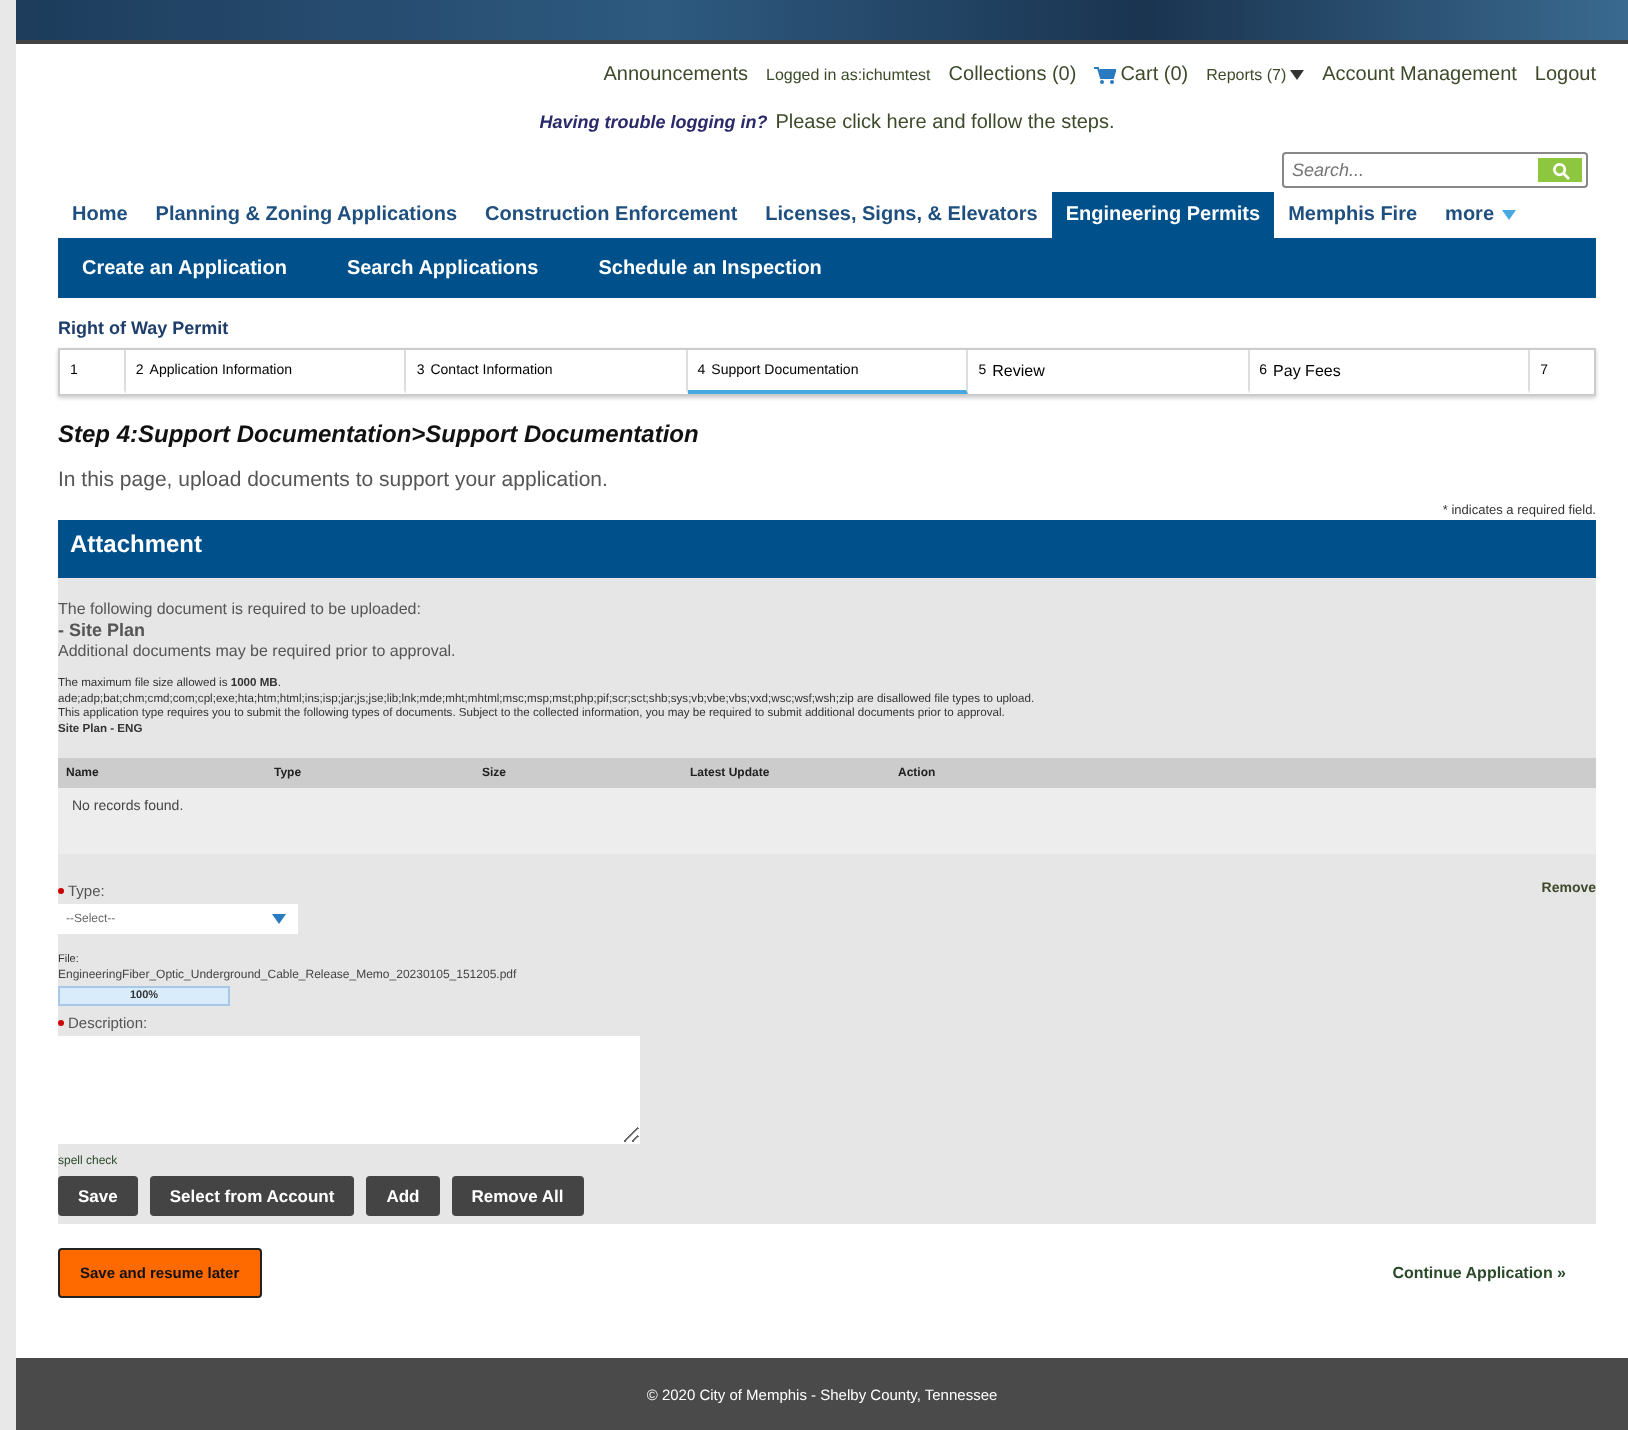 Image resolution: width=1628 pixels, height=1430 pixels. I want to click on top-link: Announcements, so click(675, 74).